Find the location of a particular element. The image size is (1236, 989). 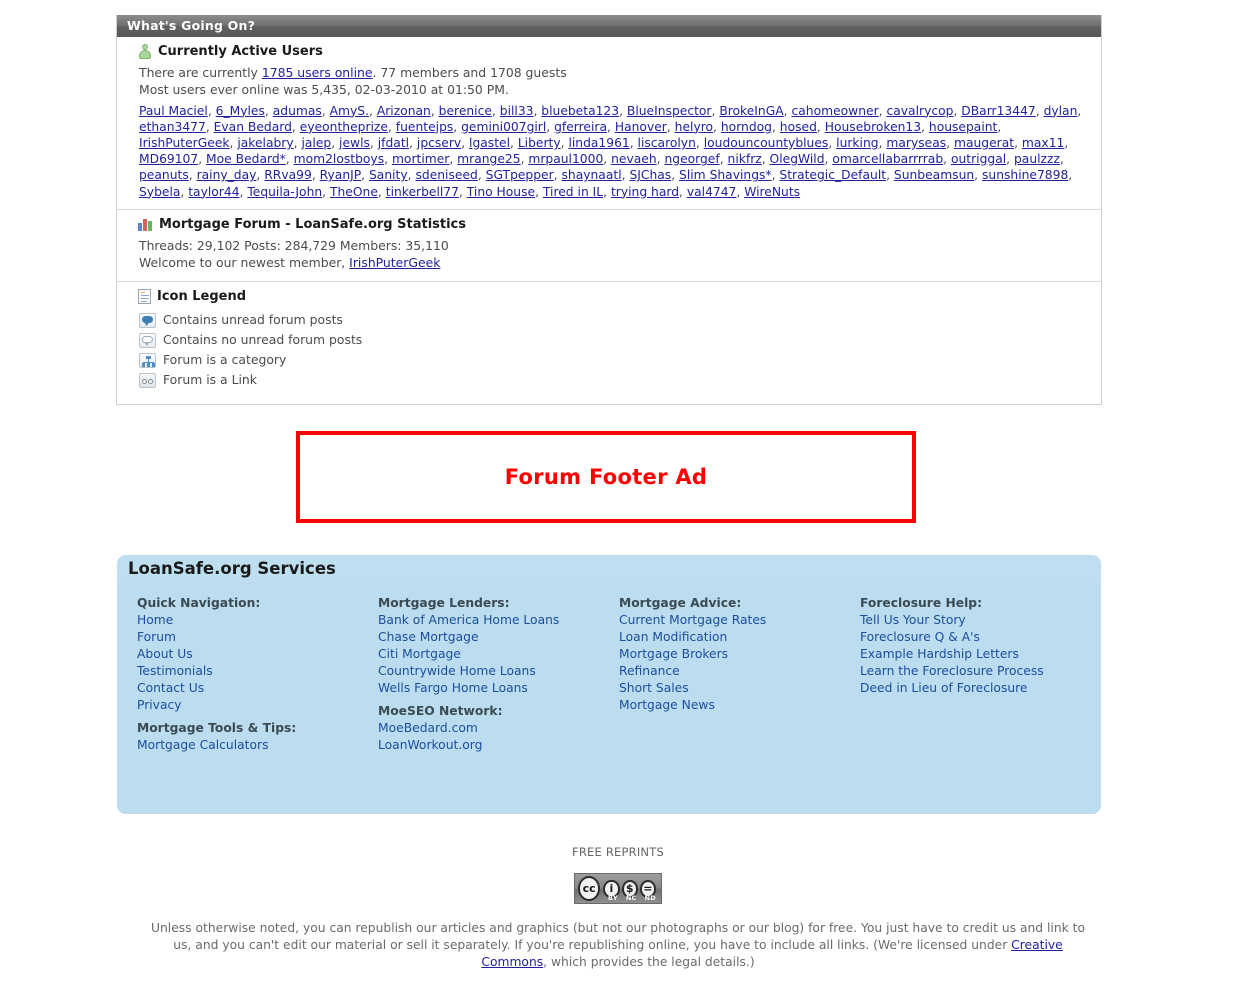

active-user-link: BlueInspector is located at coordinates (669, 111).